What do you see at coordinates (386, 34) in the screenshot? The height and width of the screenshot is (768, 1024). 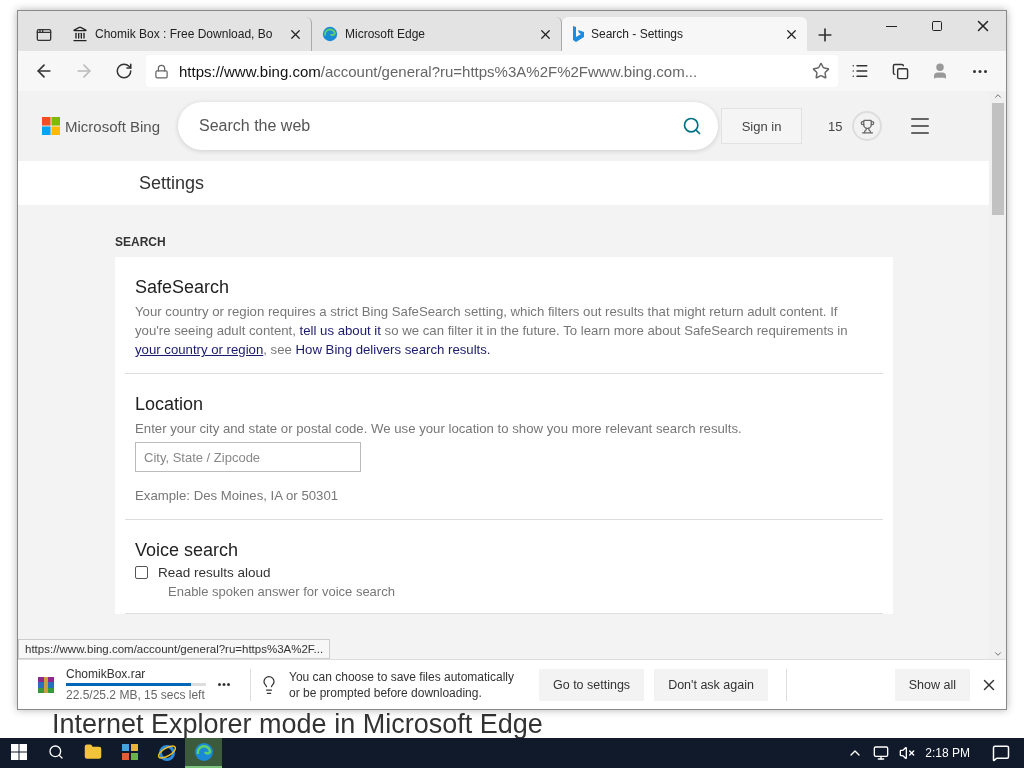 I see `tab-title: Microsoft Edge` at bounding box center [386, 34].